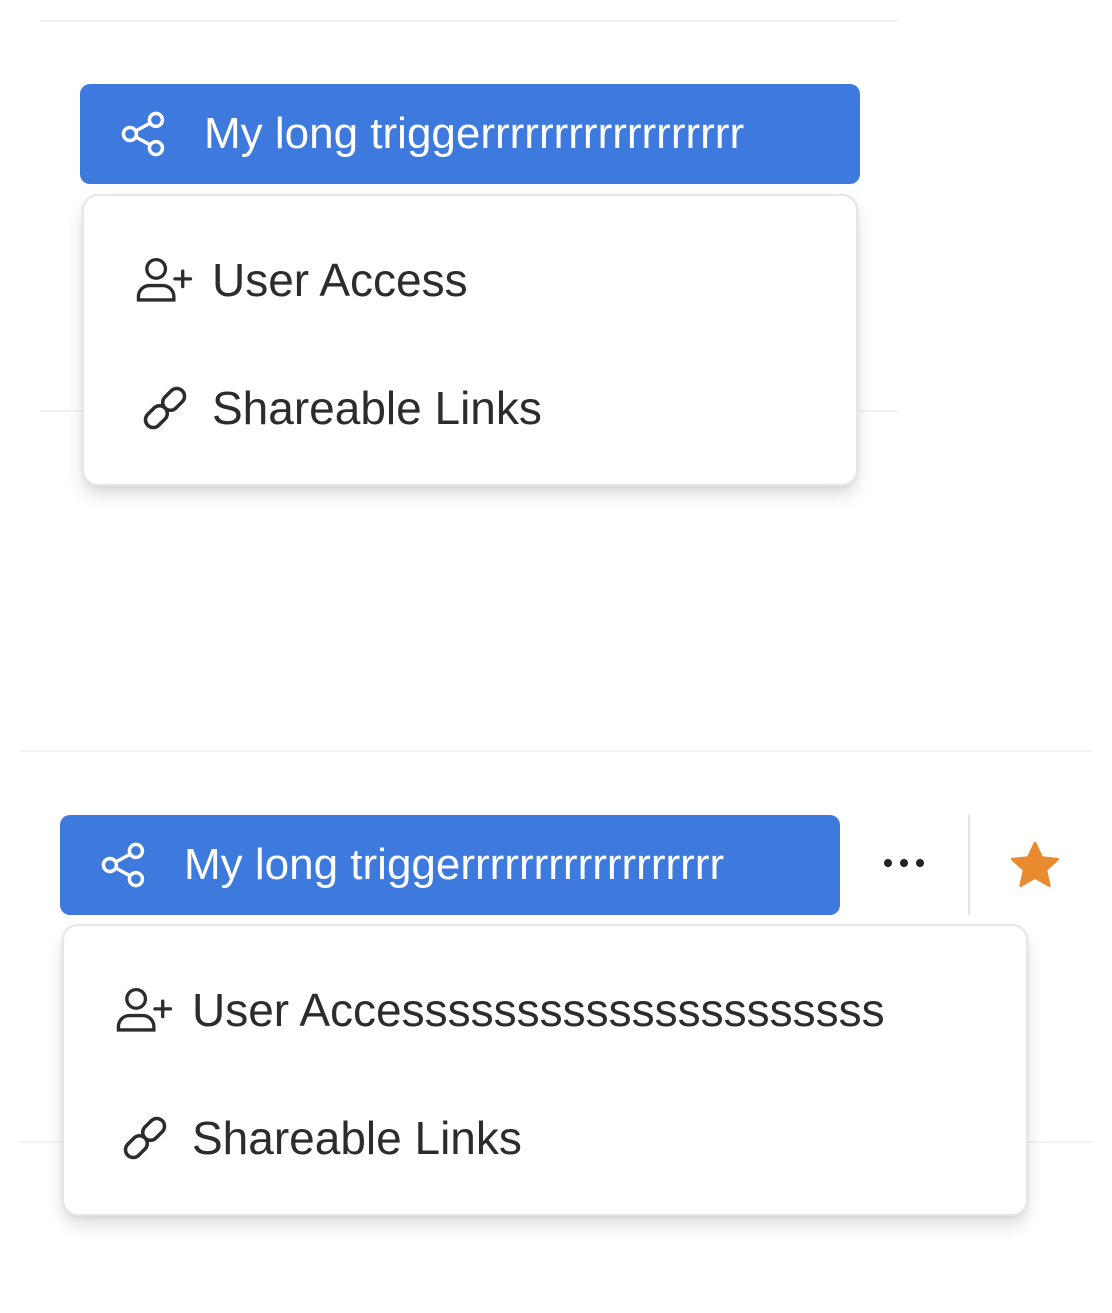 The width and height of the screenshot is (1112, 1313). I want to click on favorite-button, so click(1035, 866).